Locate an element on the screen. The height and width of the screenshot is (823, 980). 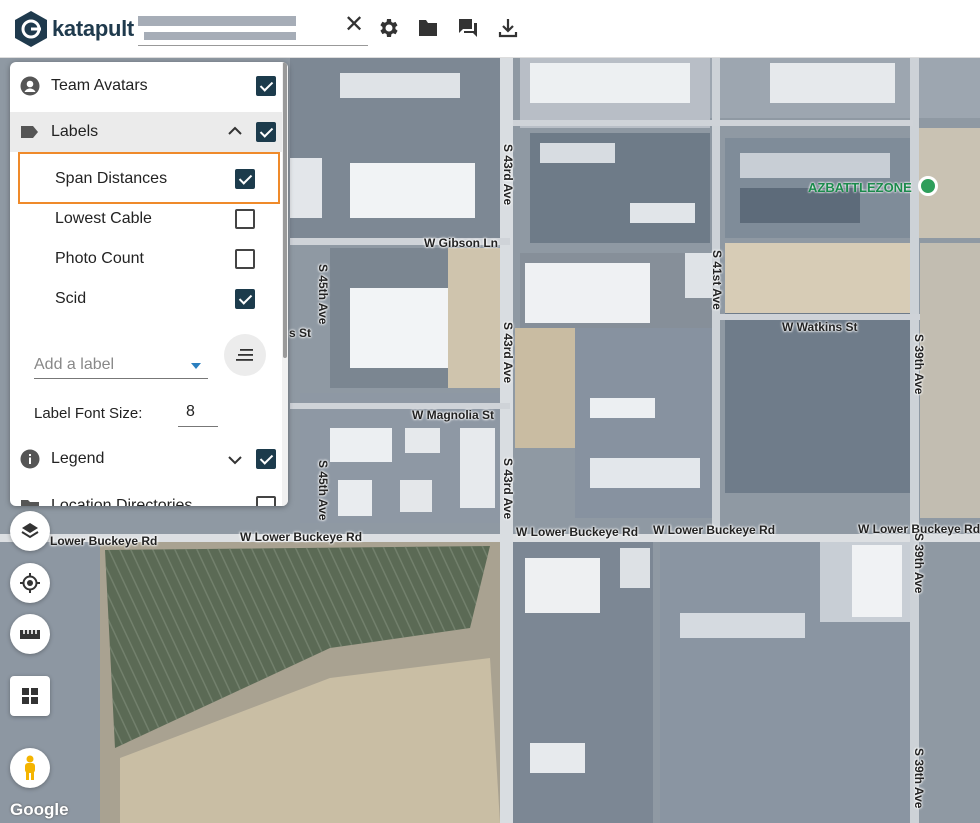
label-item-photo-count: Photo Count is located at coordinates (146, 259).